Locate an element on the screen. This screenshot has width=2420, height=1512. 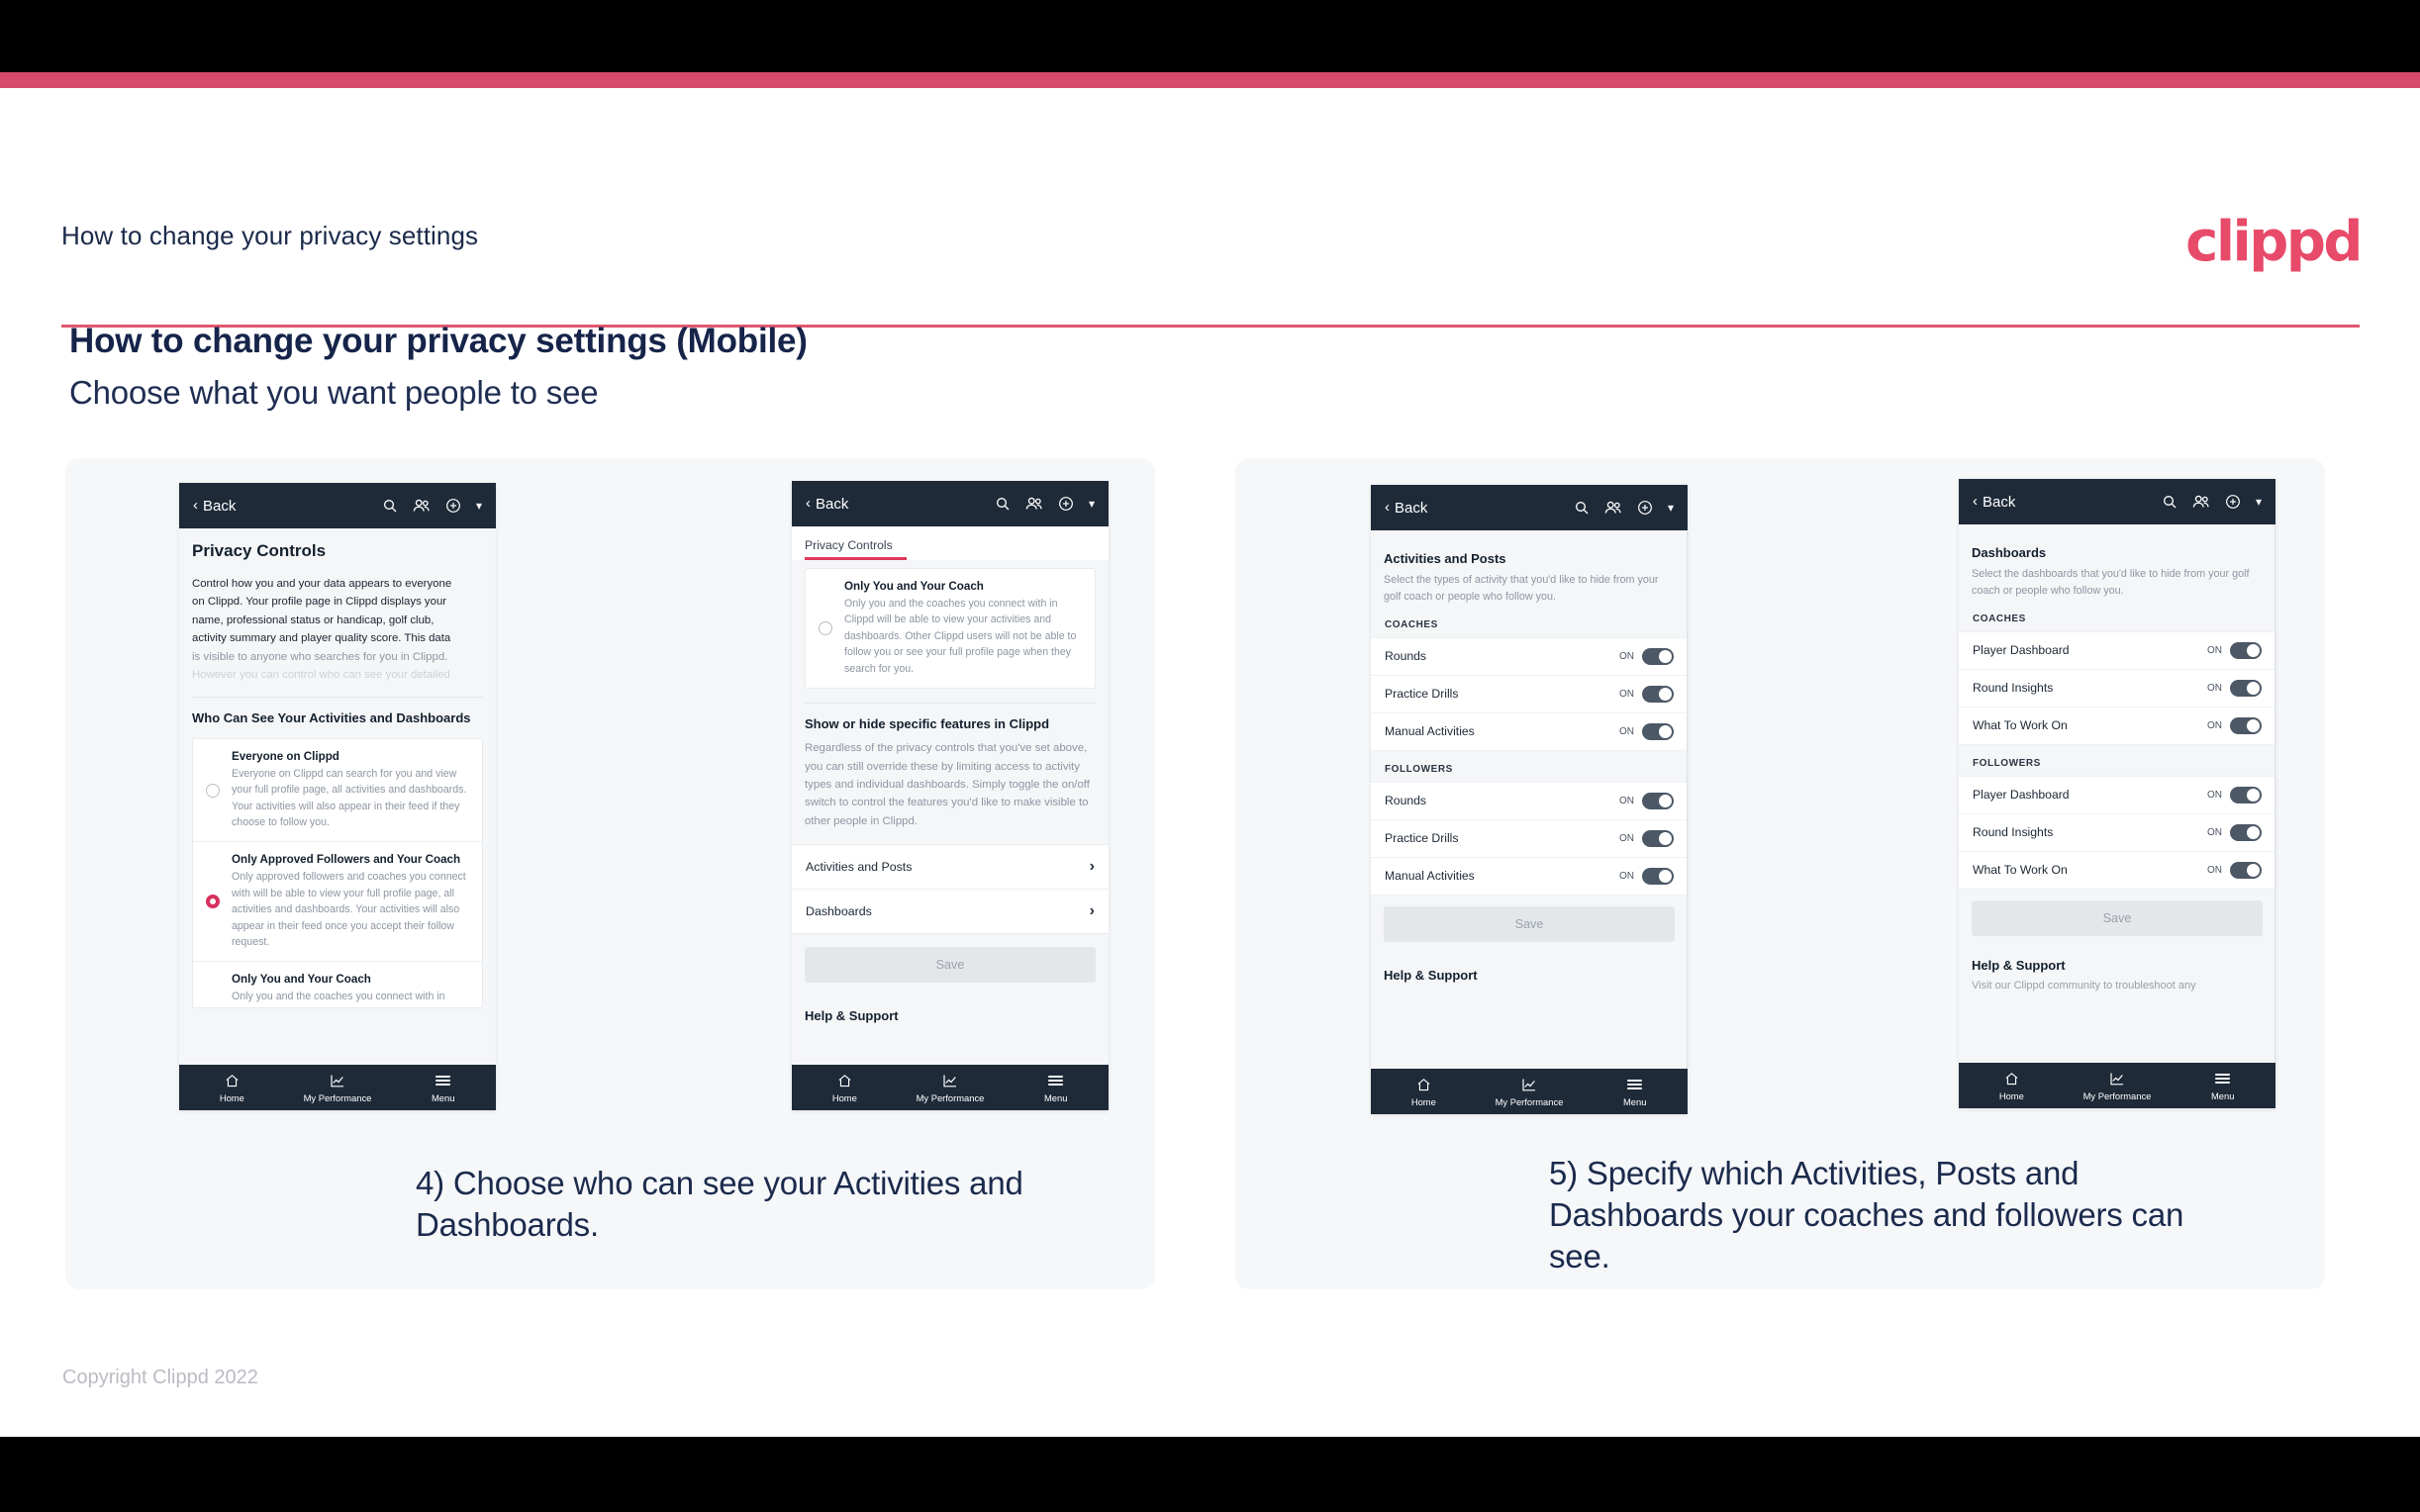
tab-performance-label: My Performance is located at coordinates (1529, 1101).